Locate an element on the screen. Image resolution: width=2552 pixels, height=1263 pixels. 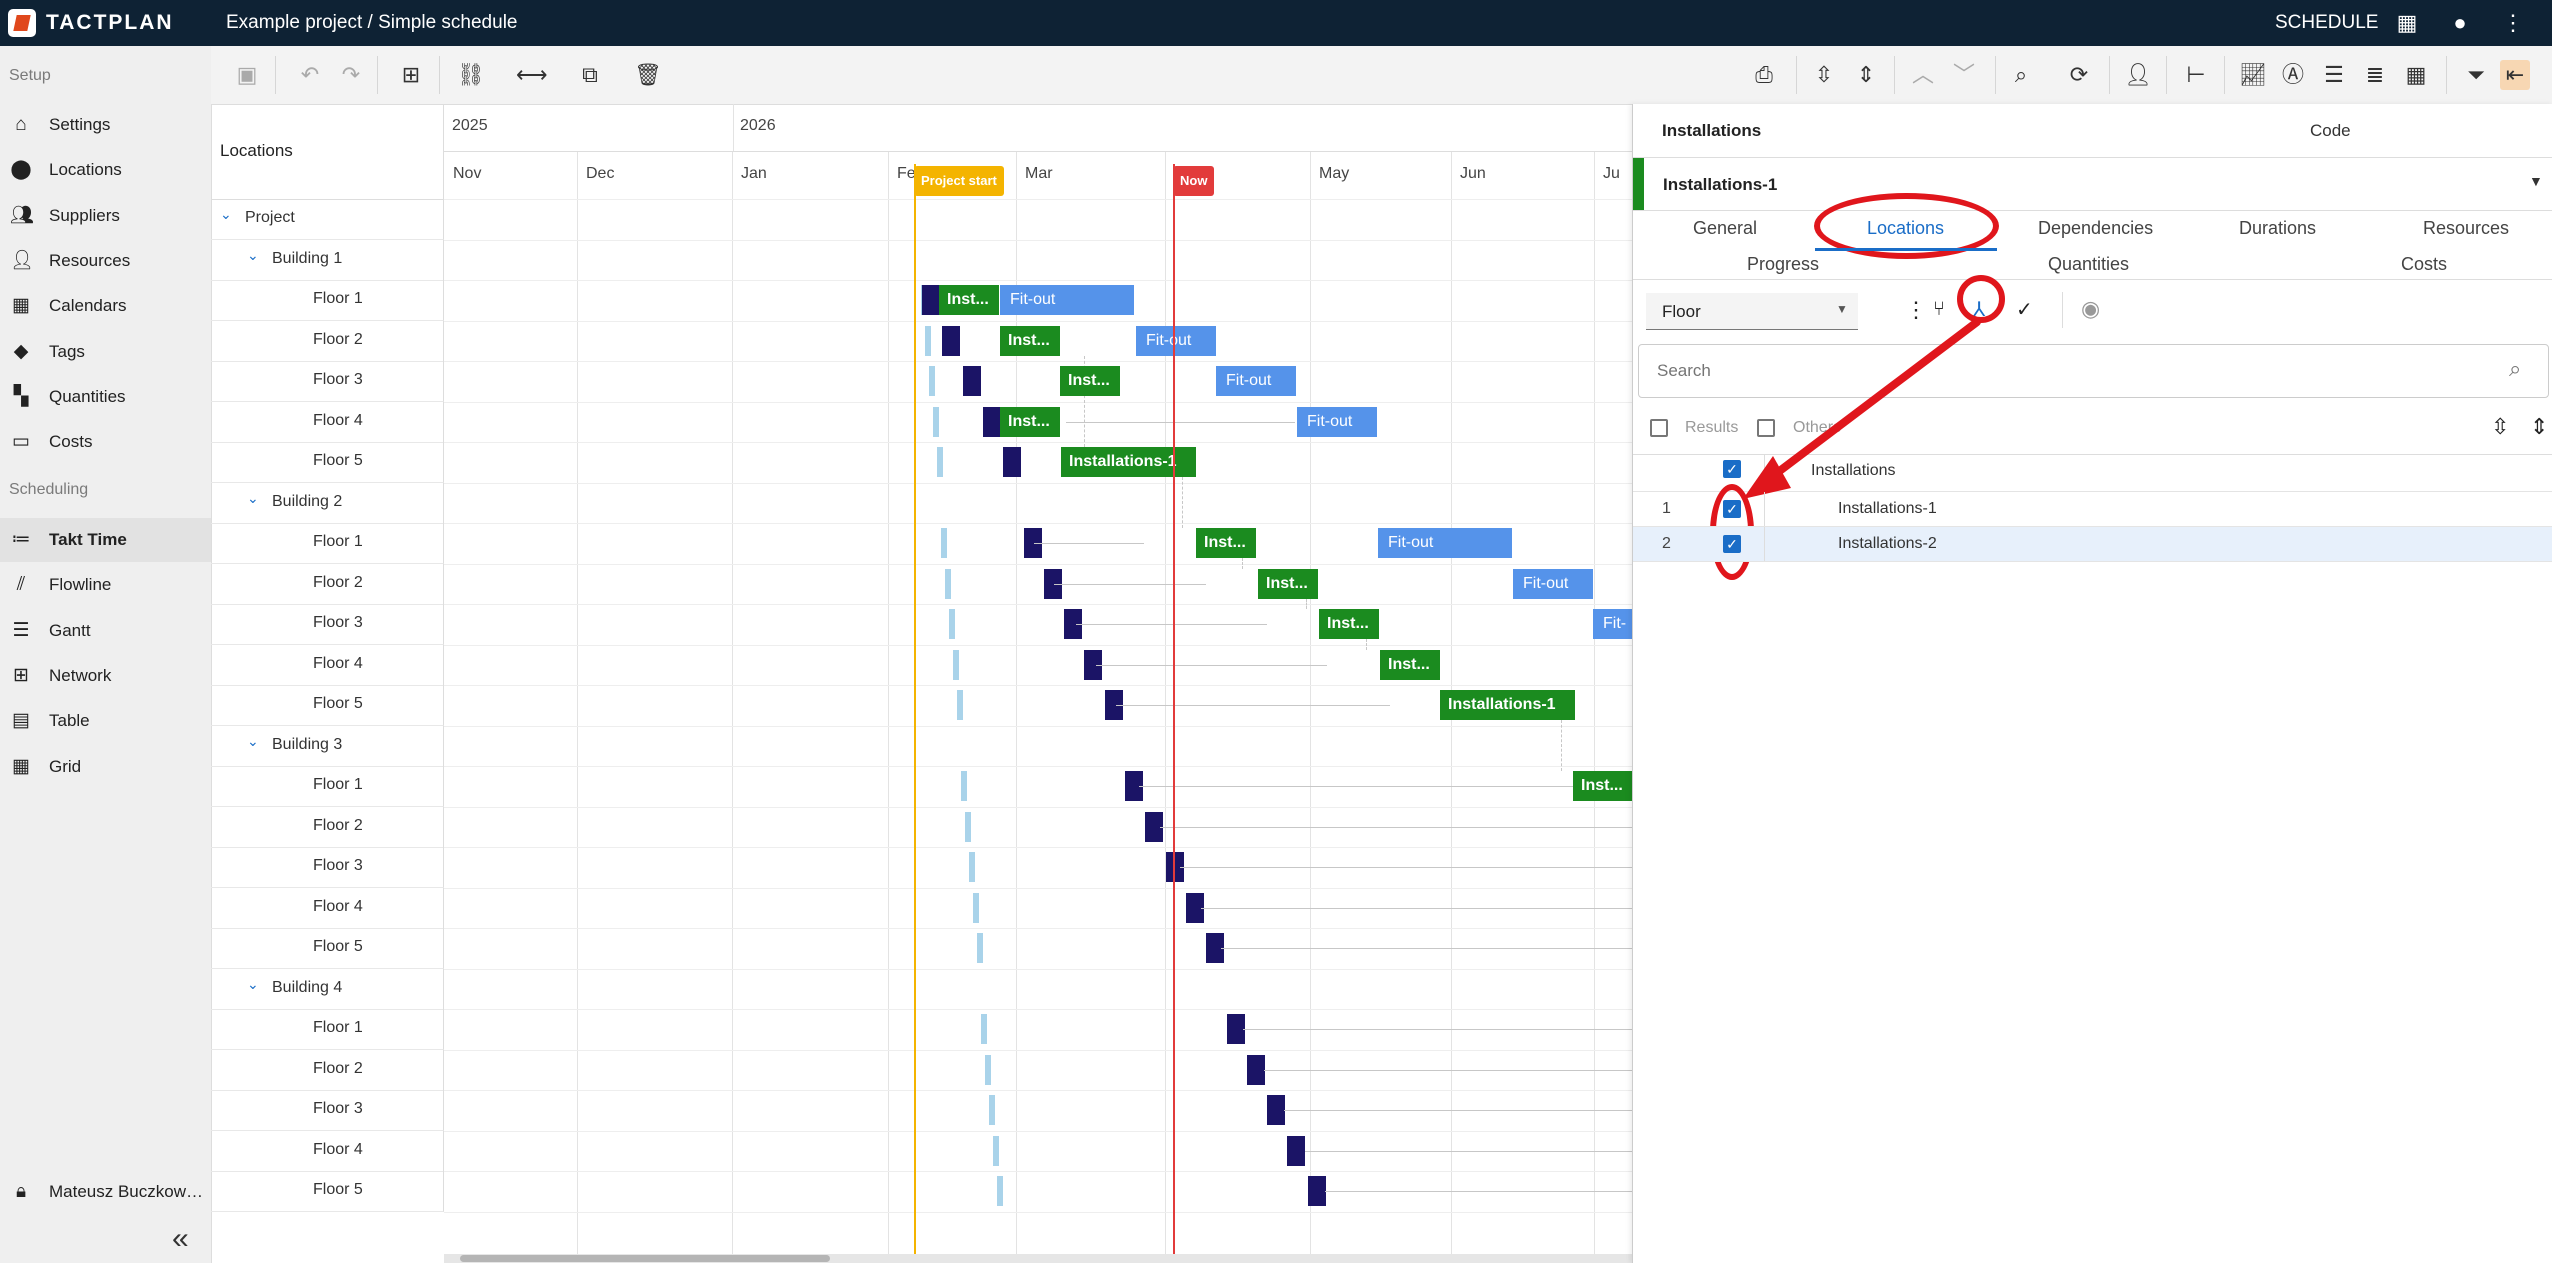
sidebar-item-costs: ▭ Costs is located at coordinates (105, 442).